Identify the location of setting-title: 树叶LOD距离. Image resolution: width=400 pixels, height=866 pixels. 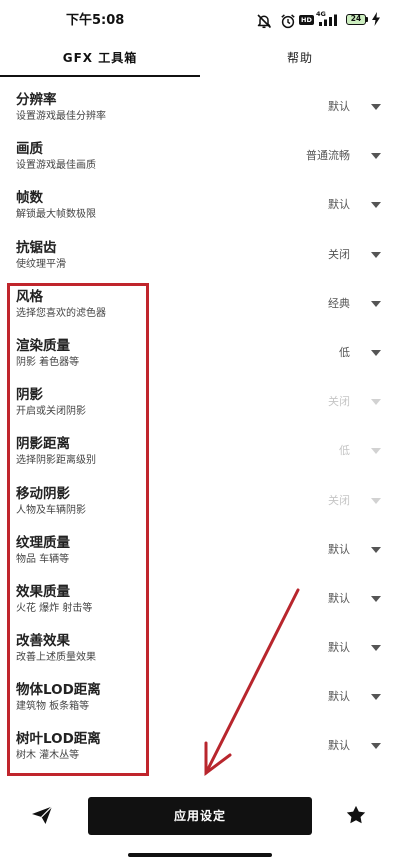
(58, 739).